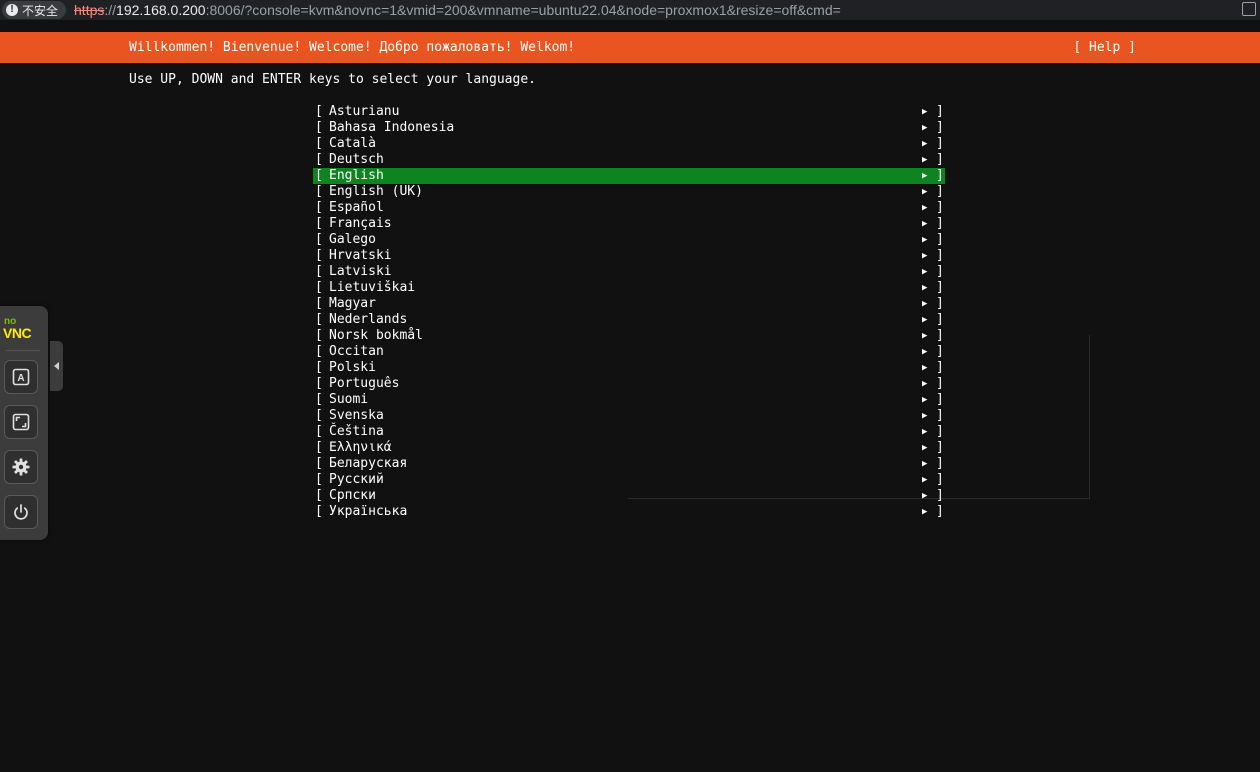 This screenshot has width=1260, height=772. Describe the element at coordinates (21, 512) in the screenshot. I see `power-button` at that location.